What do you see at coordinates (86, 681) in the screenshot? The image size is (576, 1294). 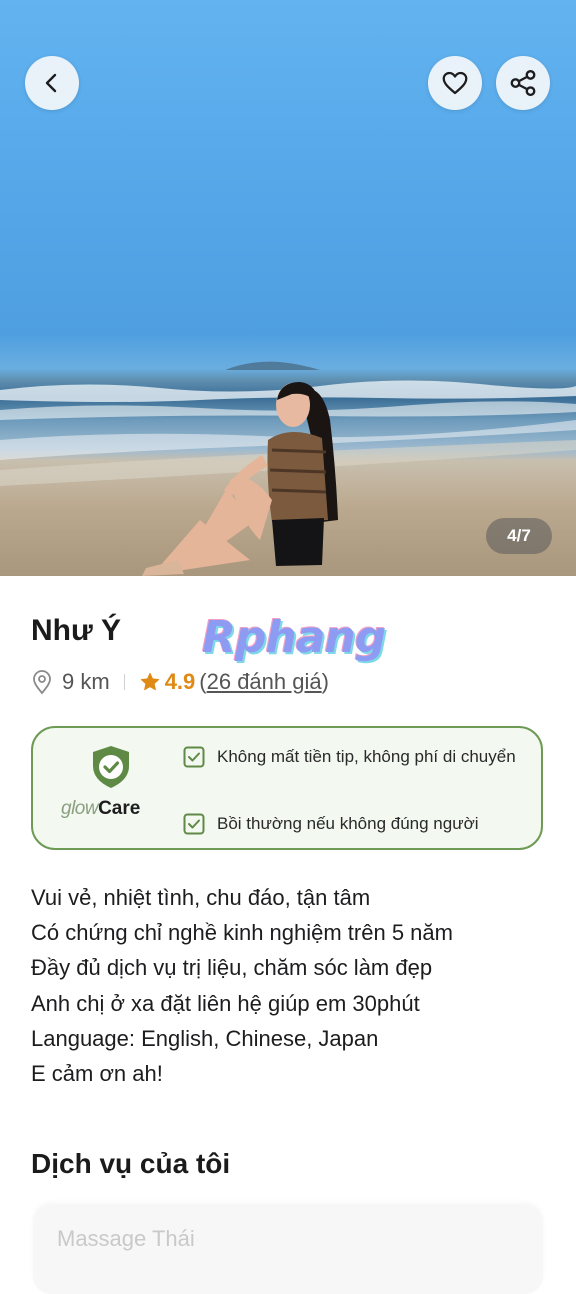 I see `distance: 9 km` at bounding box center [86, 681].